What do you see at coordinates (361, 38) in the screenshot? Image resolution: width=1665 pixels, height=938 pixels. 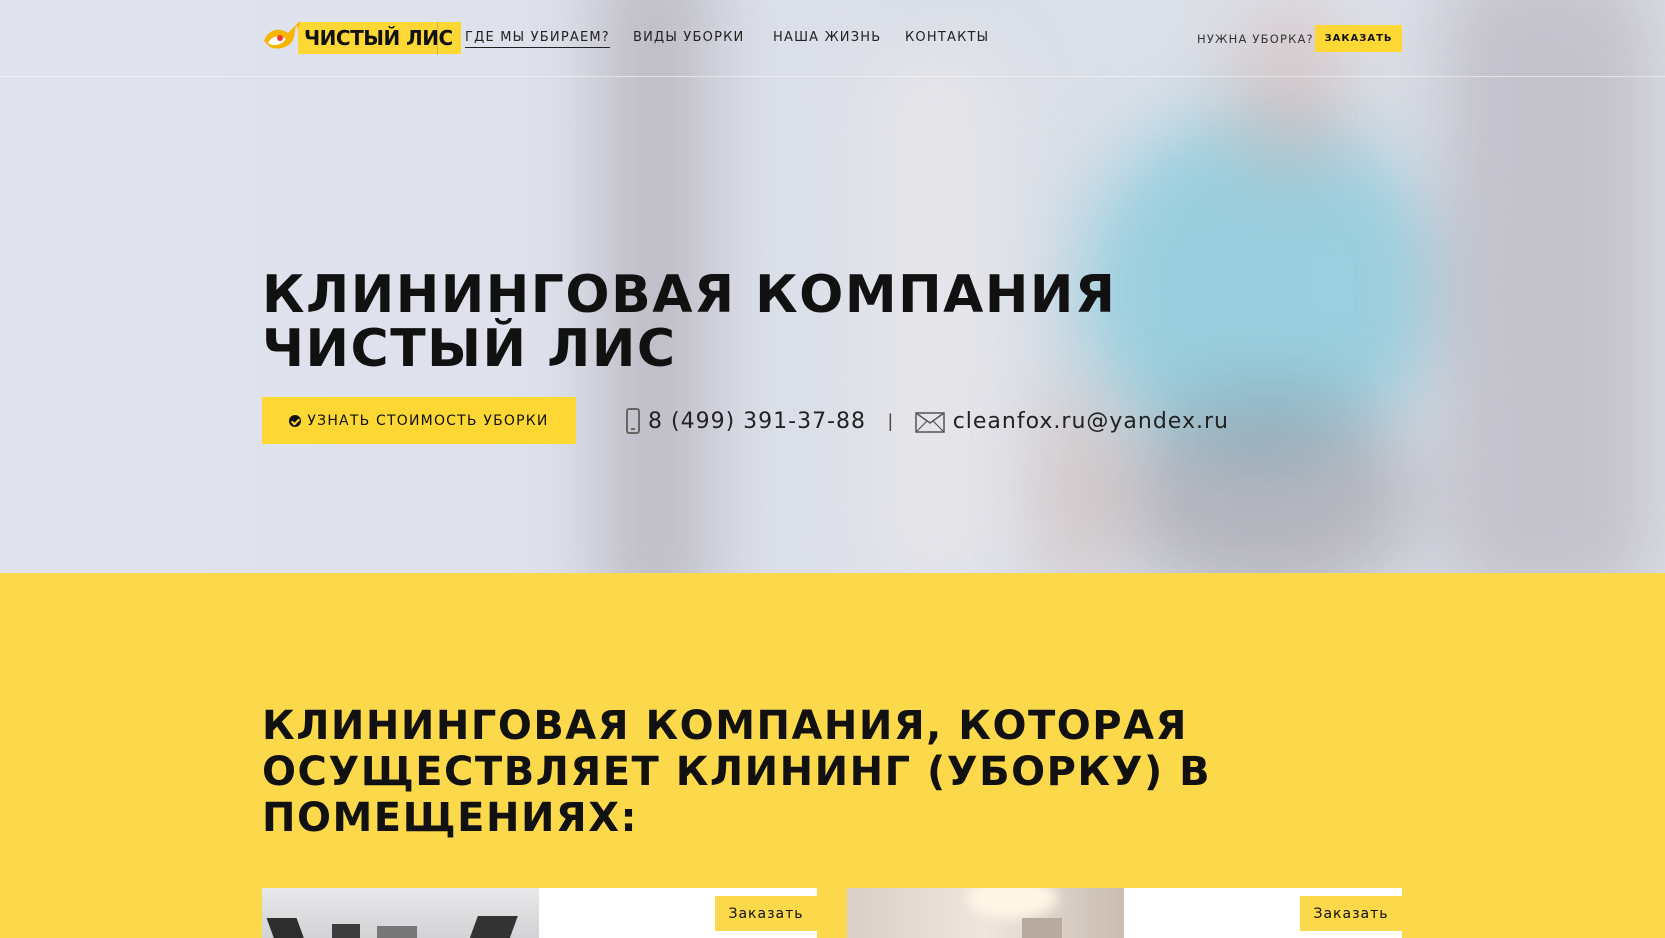 I see `logo: ЧИСТЫЙ ЛИС` at bounding box center [361, 38].